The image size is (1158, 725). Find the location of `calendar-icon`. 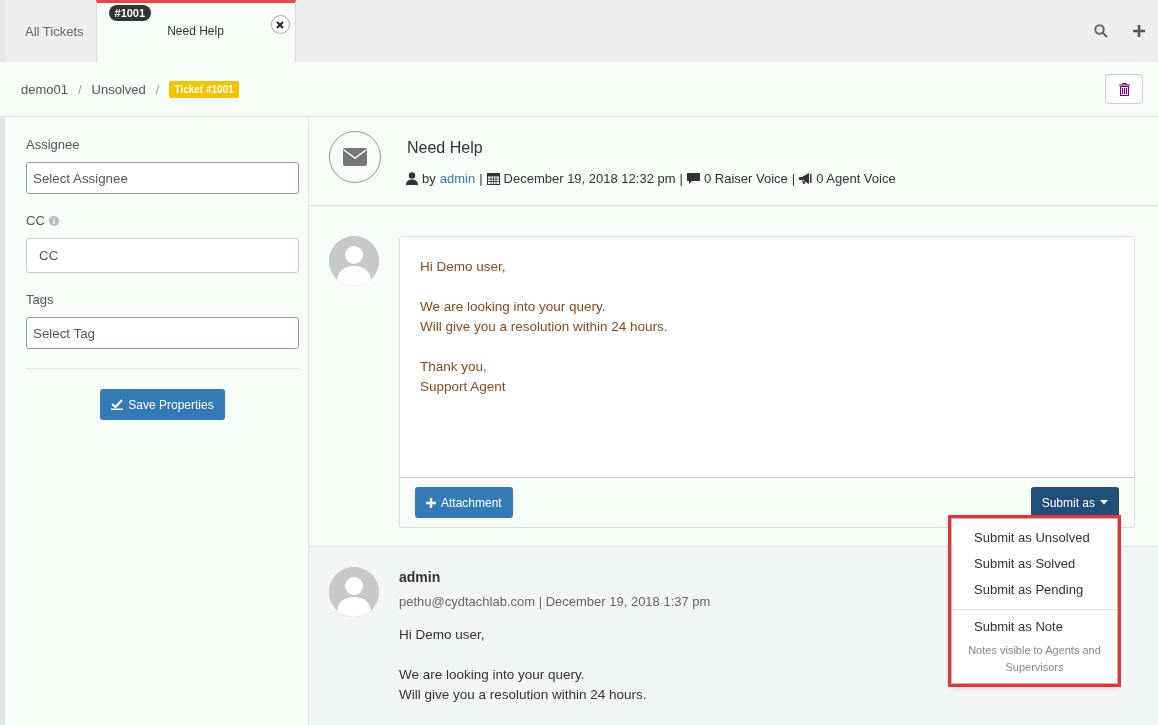

calendar-icon is located at coordinates (493, 178).